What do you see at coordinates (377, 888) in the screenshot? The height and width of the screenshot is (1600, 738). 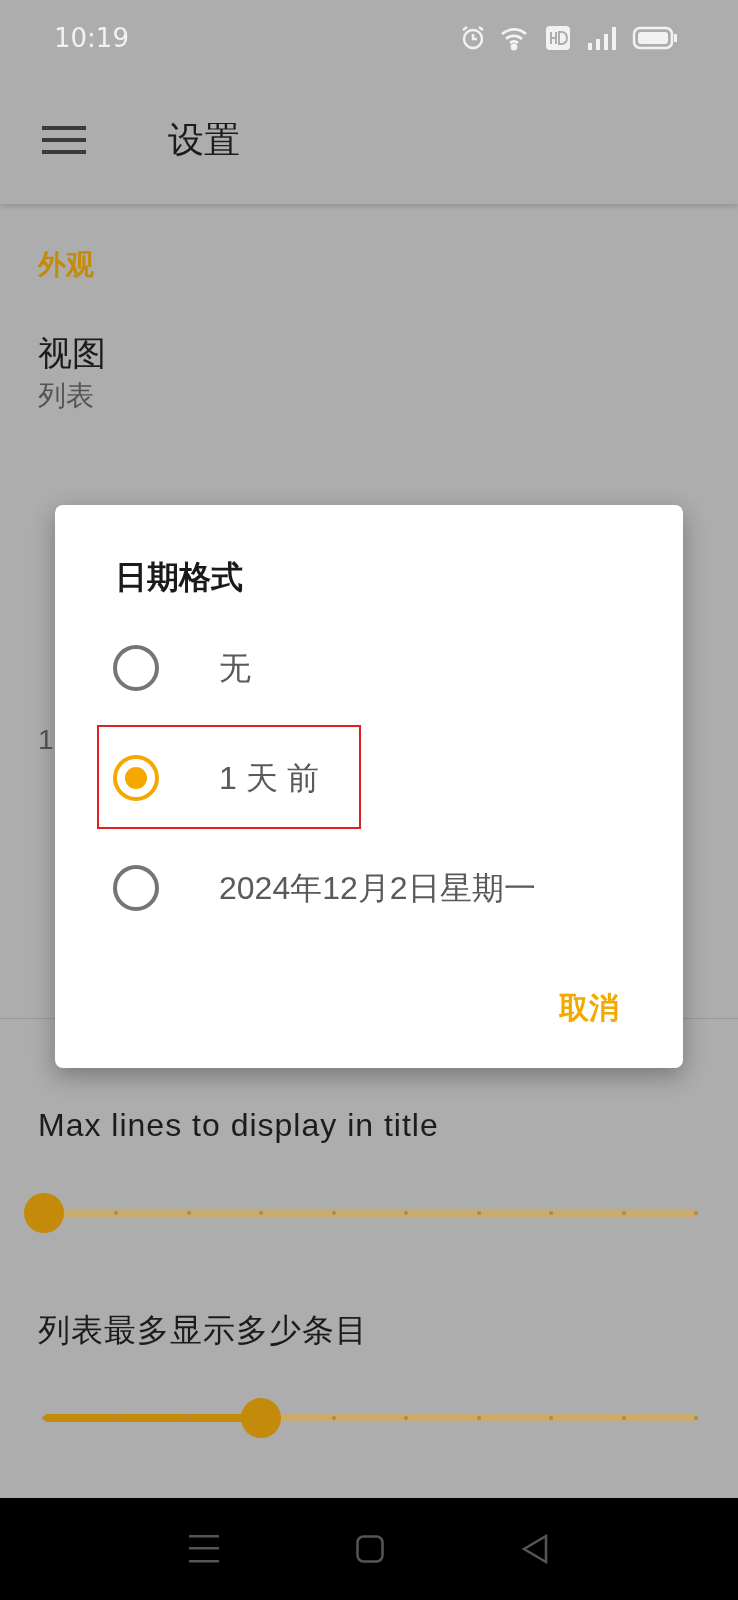 I see `option-label: 2024年12月2日星期一` at bounding box center [377, 888].